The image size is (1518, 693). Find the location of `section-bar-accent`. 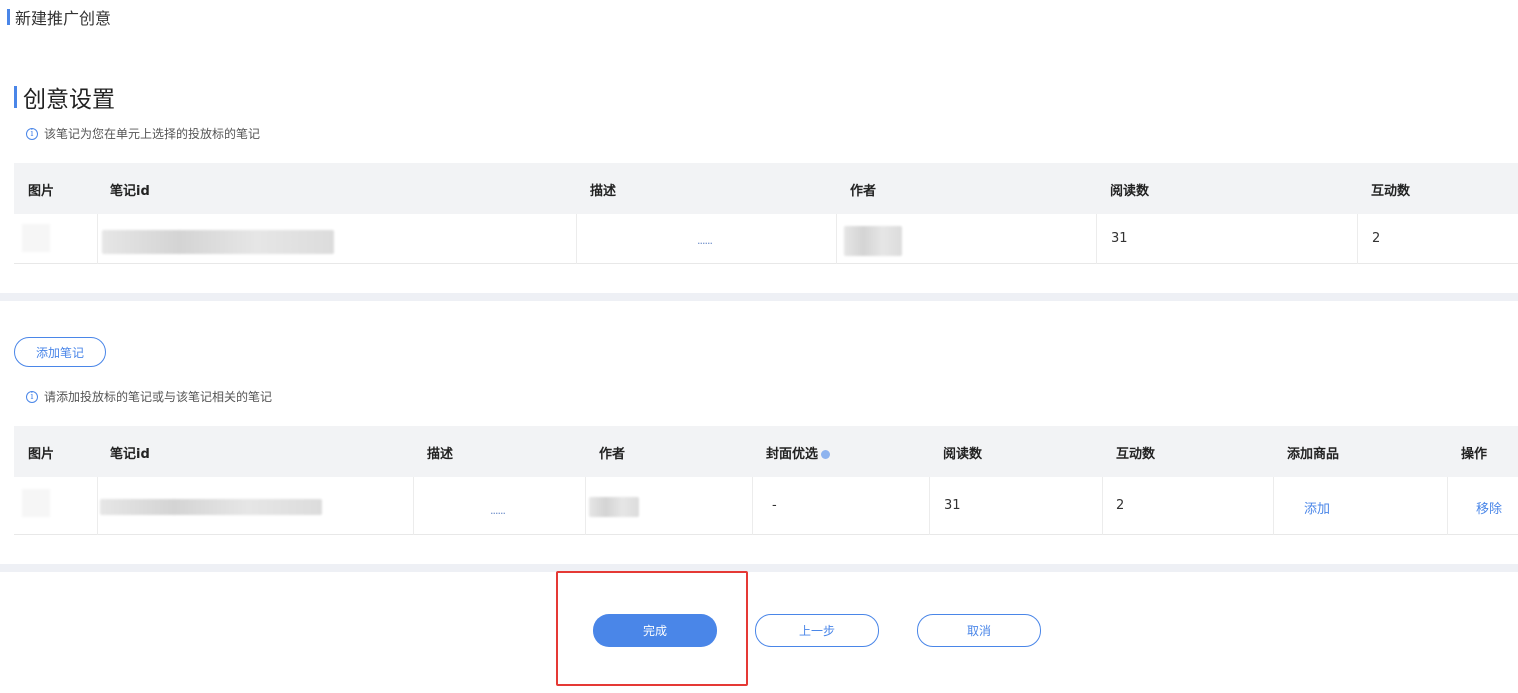

section-bar-accent is located at coordinates (15, 97).